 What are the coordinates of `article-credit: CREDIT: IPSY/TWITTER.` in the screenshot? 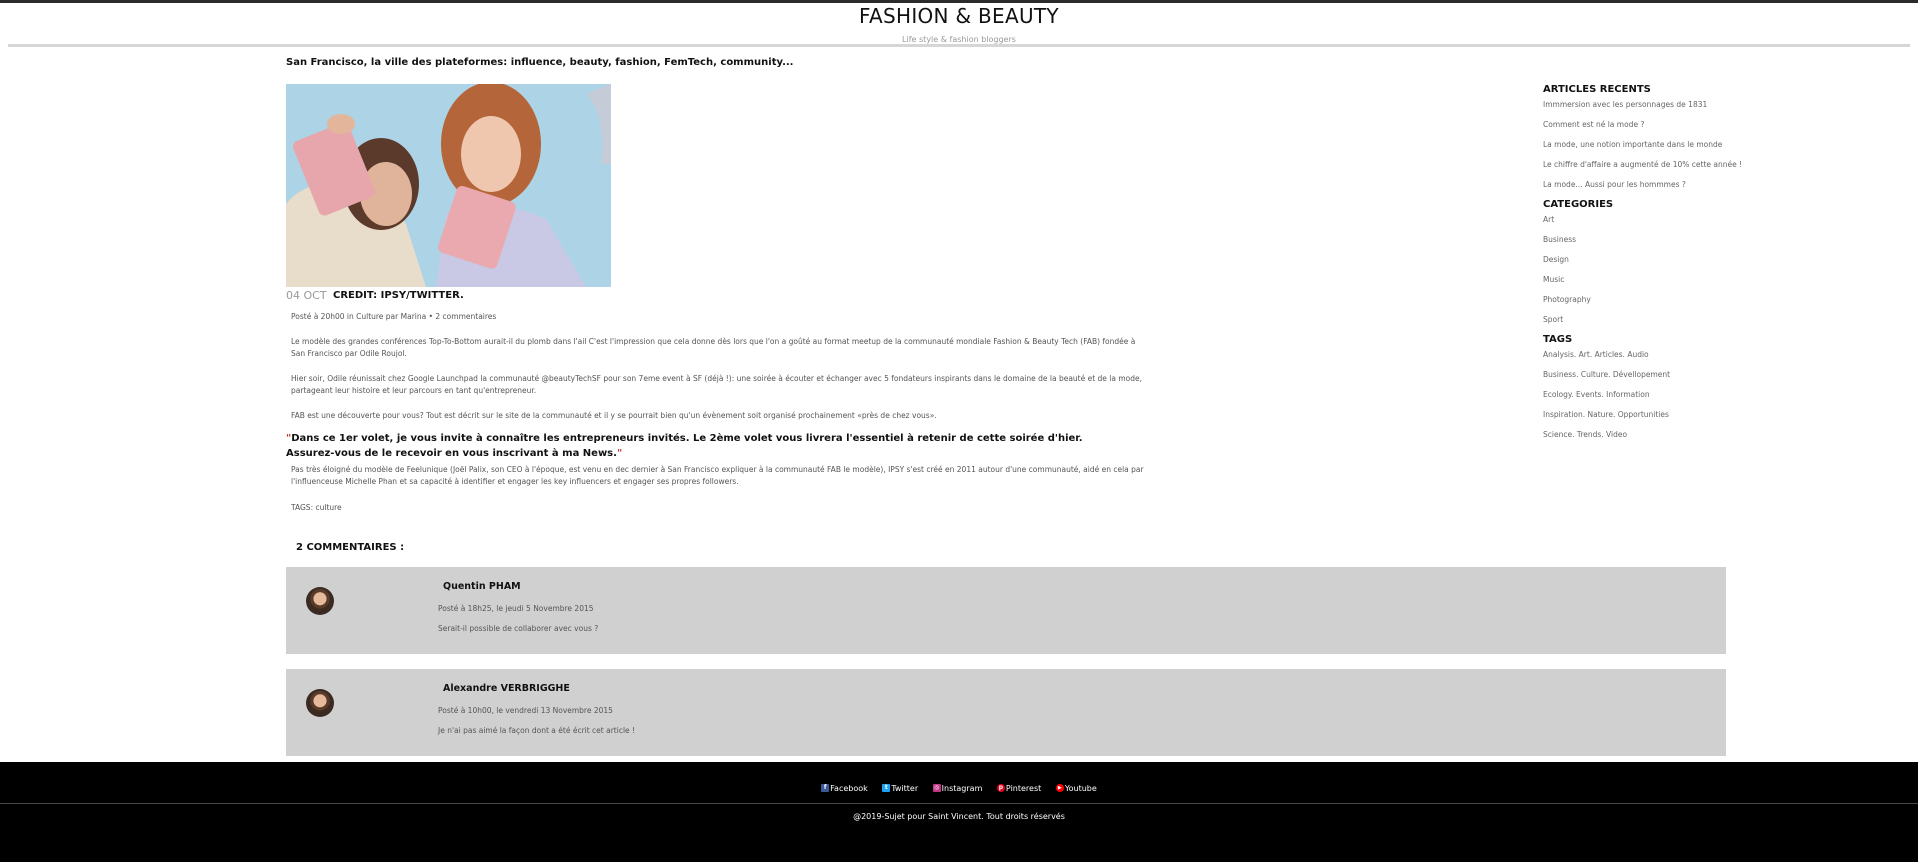 It's located at (398, 295).